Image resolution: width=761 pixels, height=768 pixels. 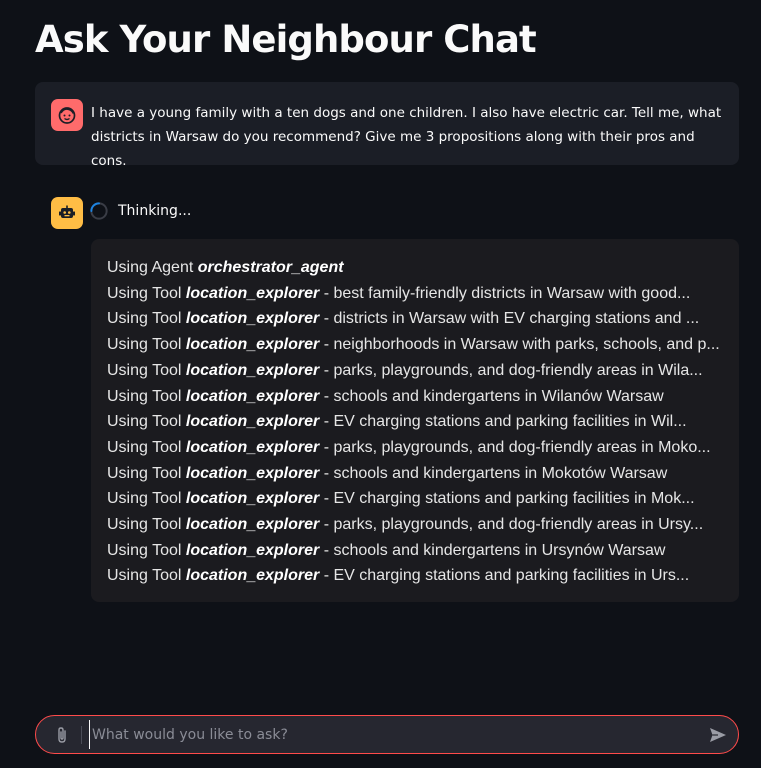 I want to click on send-icon, so click(x=718, y=735).